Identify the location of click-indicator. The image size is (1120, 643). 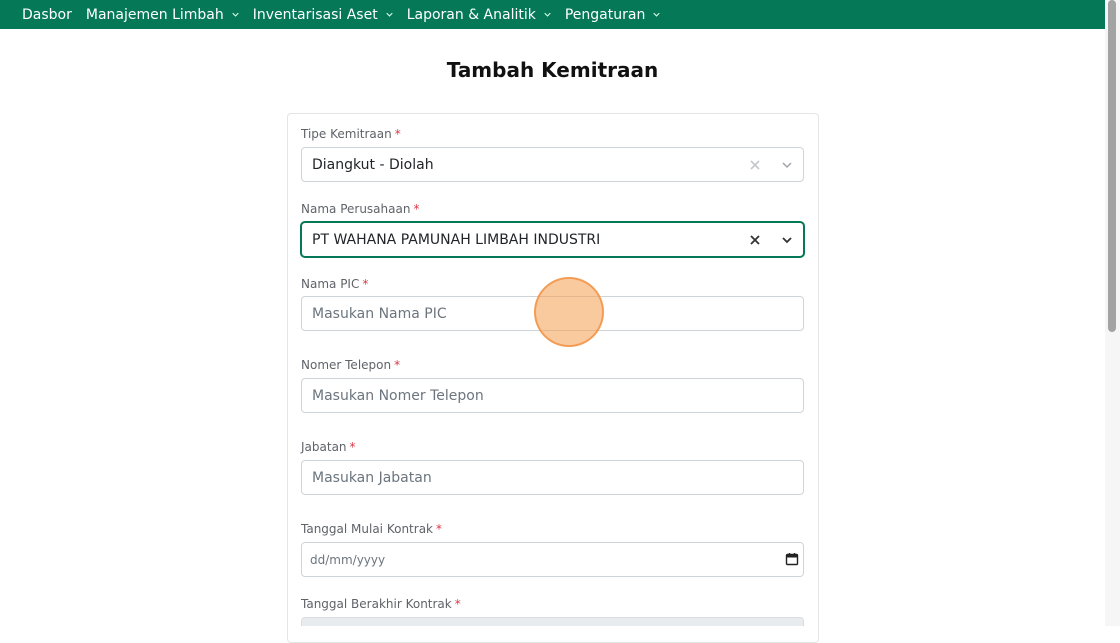
(569, 312).